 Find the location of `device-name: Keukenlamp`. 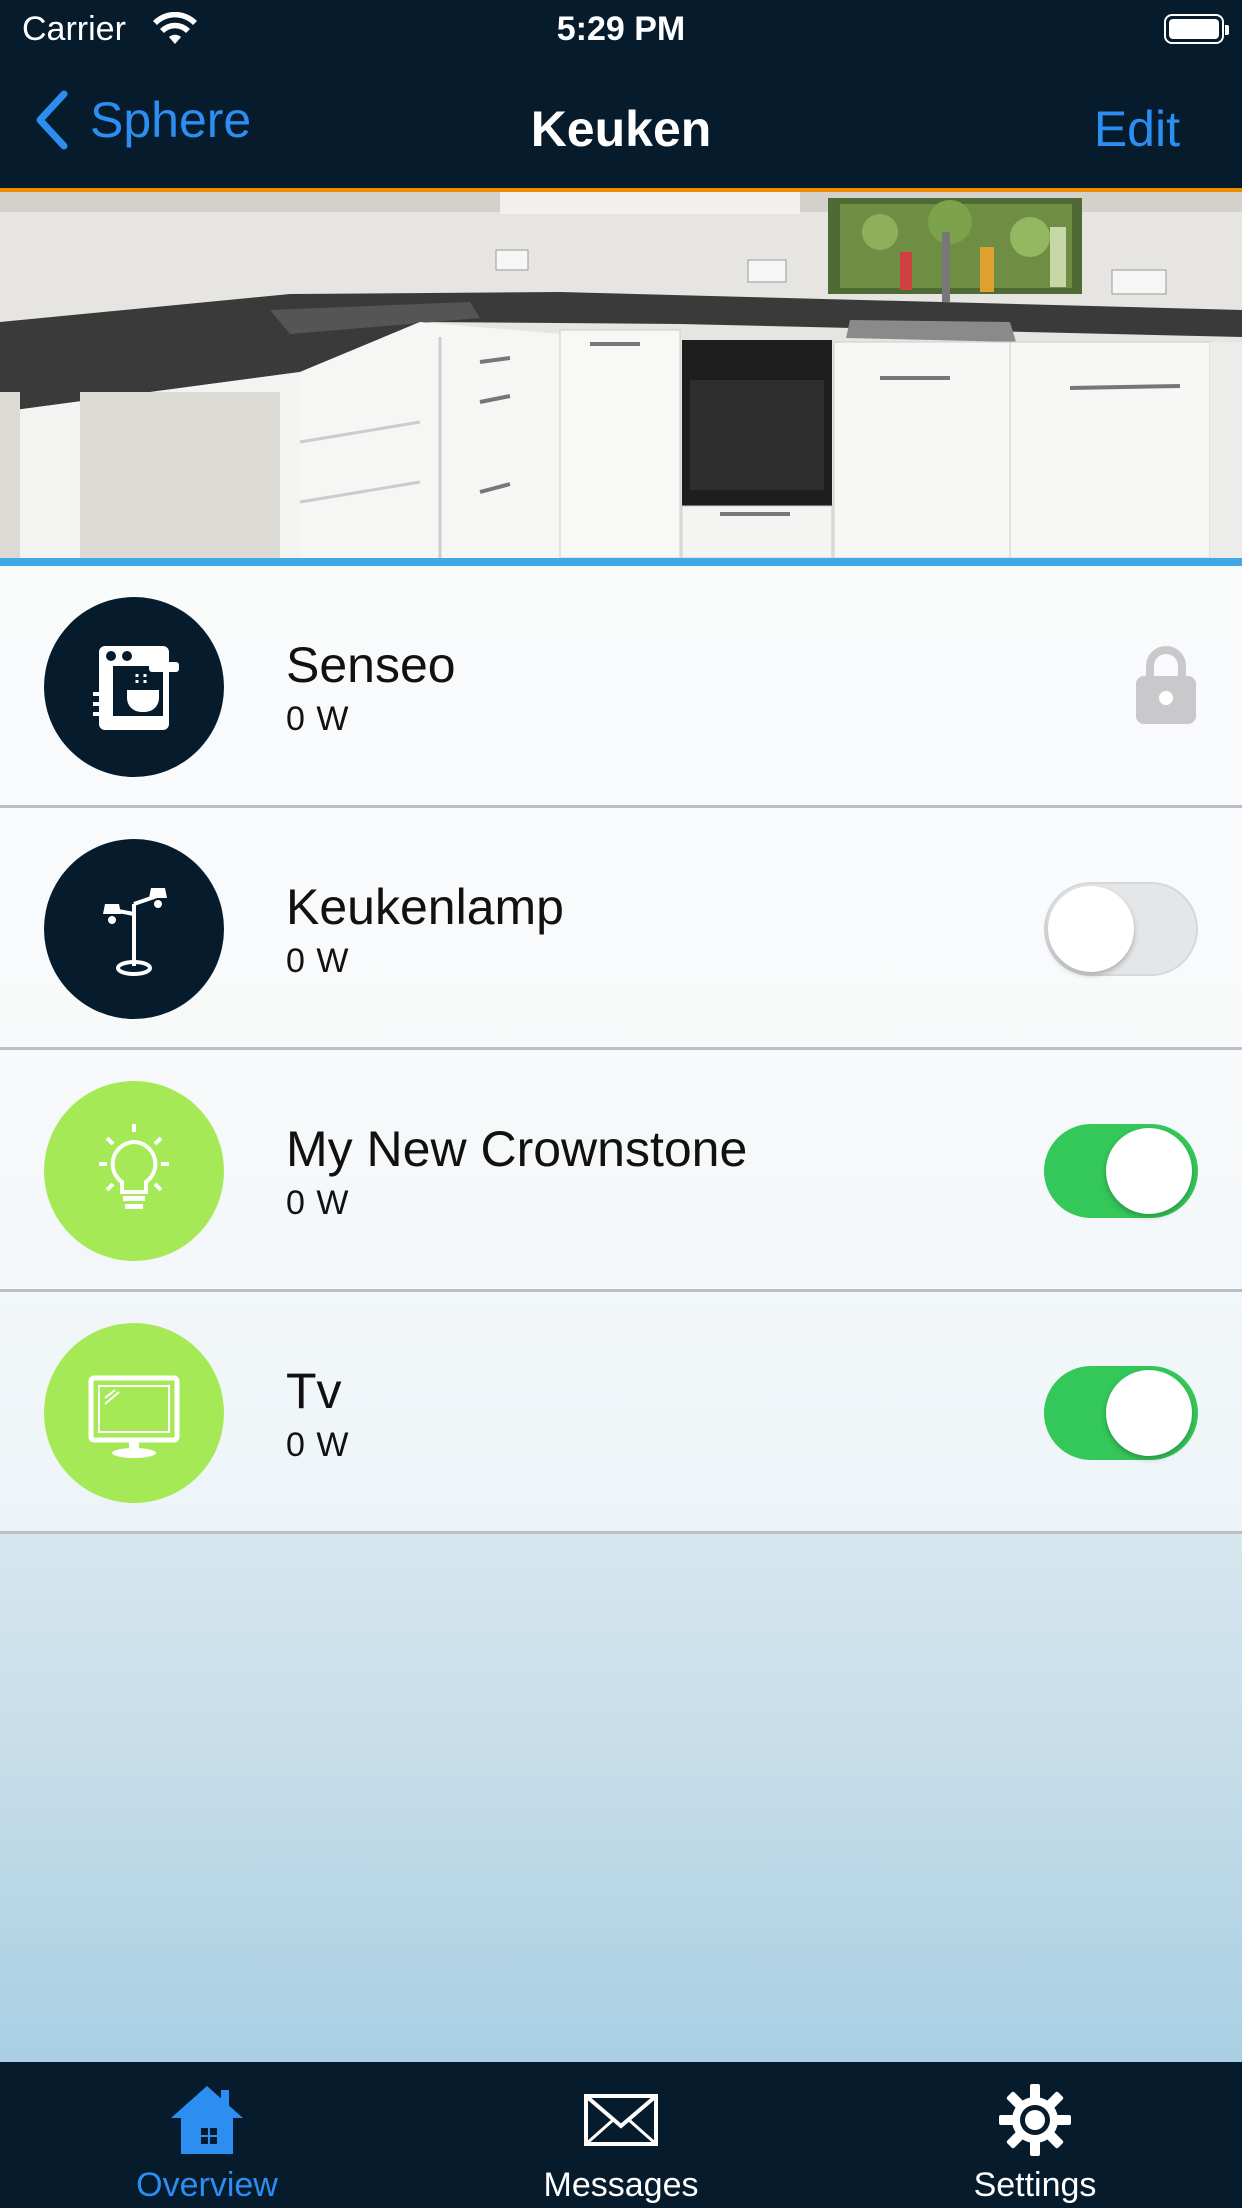

device-name: Keukenlamp is located at coordinates (425, 907).